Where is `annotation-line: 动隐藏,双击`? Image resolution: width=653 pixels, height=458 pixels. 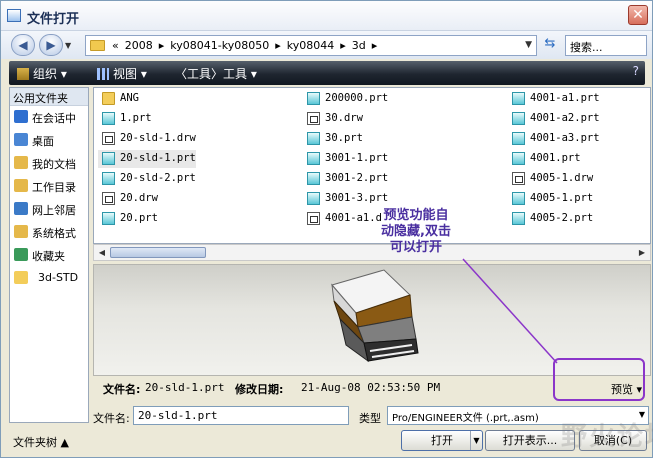
annotation-line: 动隐藏,双击 is located at coordinates (416, 231).